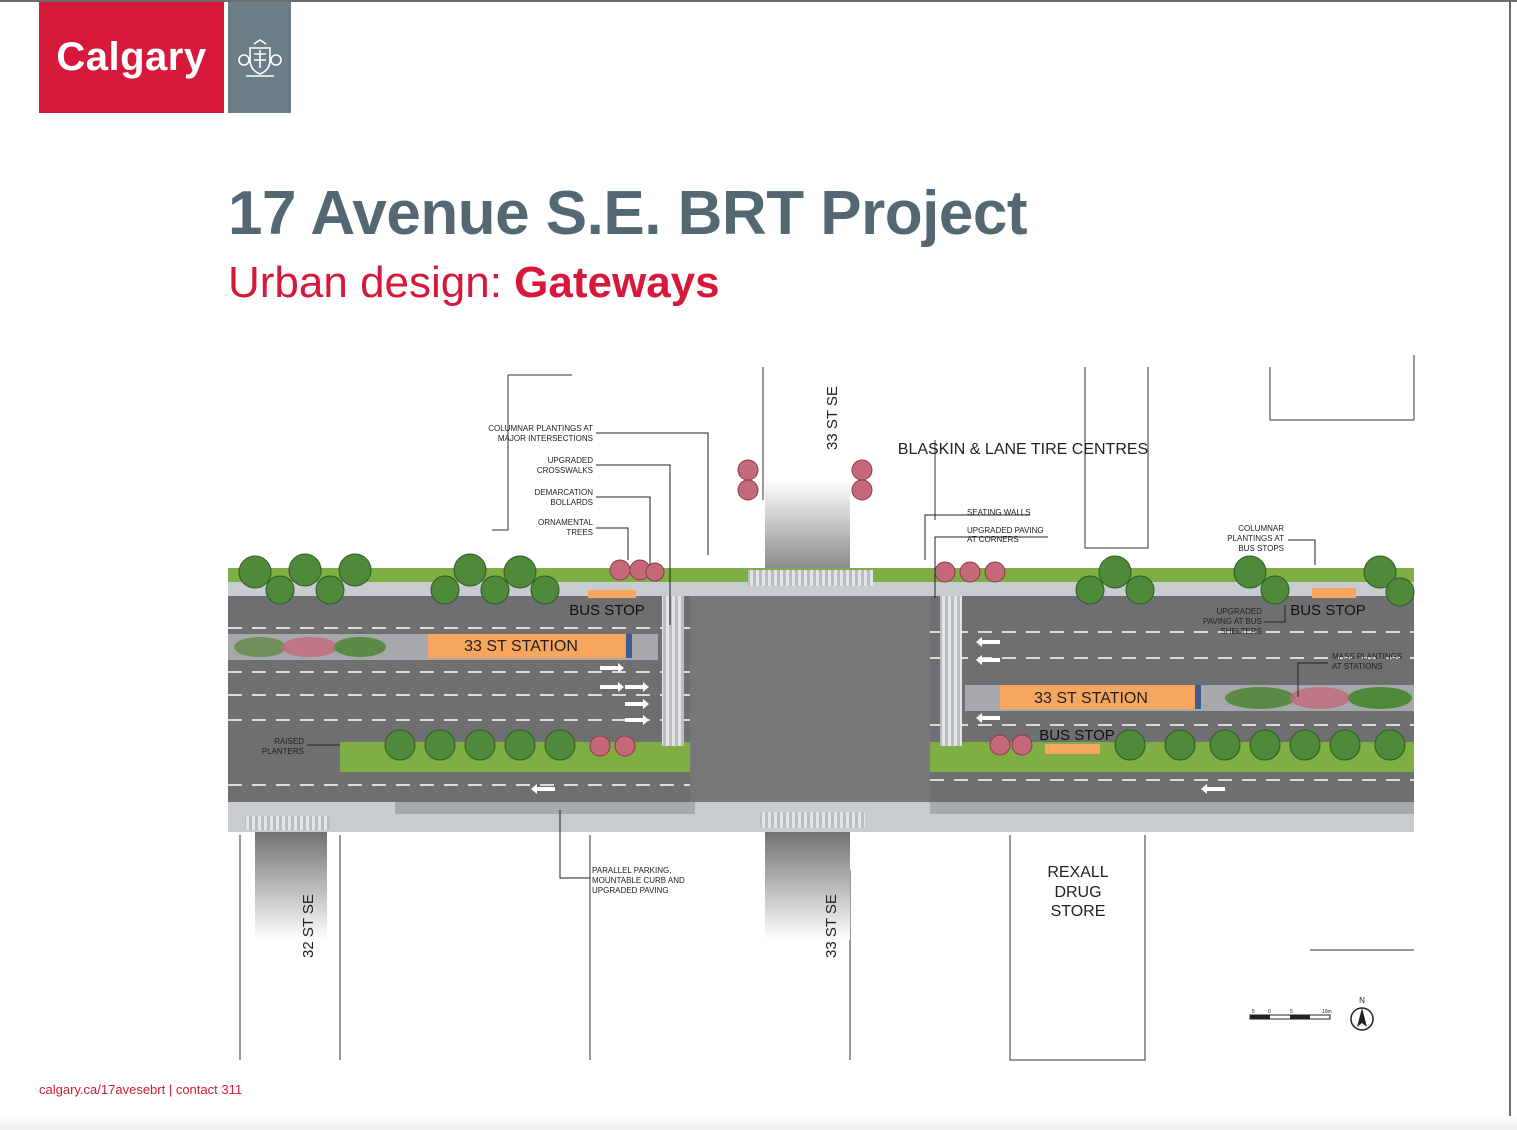 This screenshot has width=1517, height=1130. I want to click on crosswalk-west, so click(673, 671).